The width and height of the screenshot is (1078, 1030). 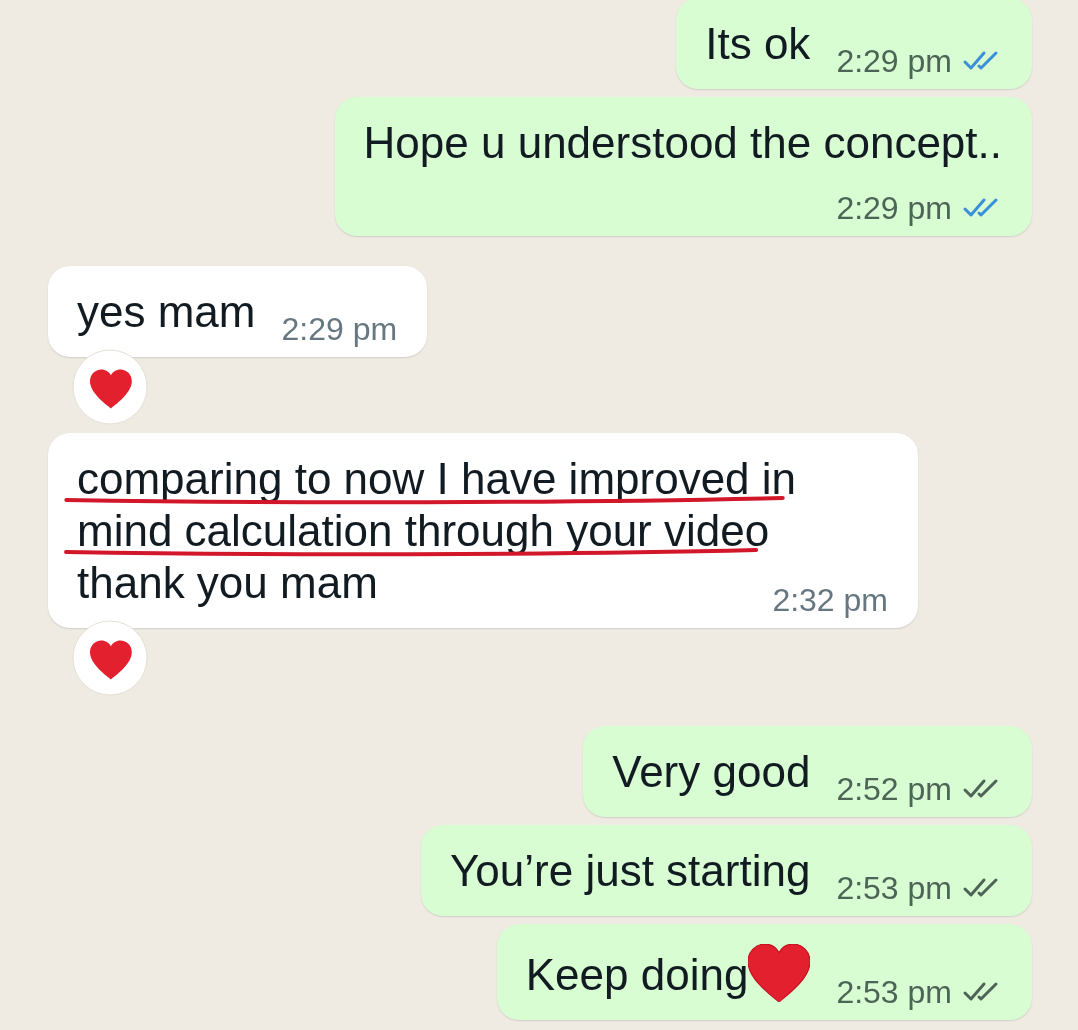 I want to click on message-text: thank you mam, so click(x=227, y=583).